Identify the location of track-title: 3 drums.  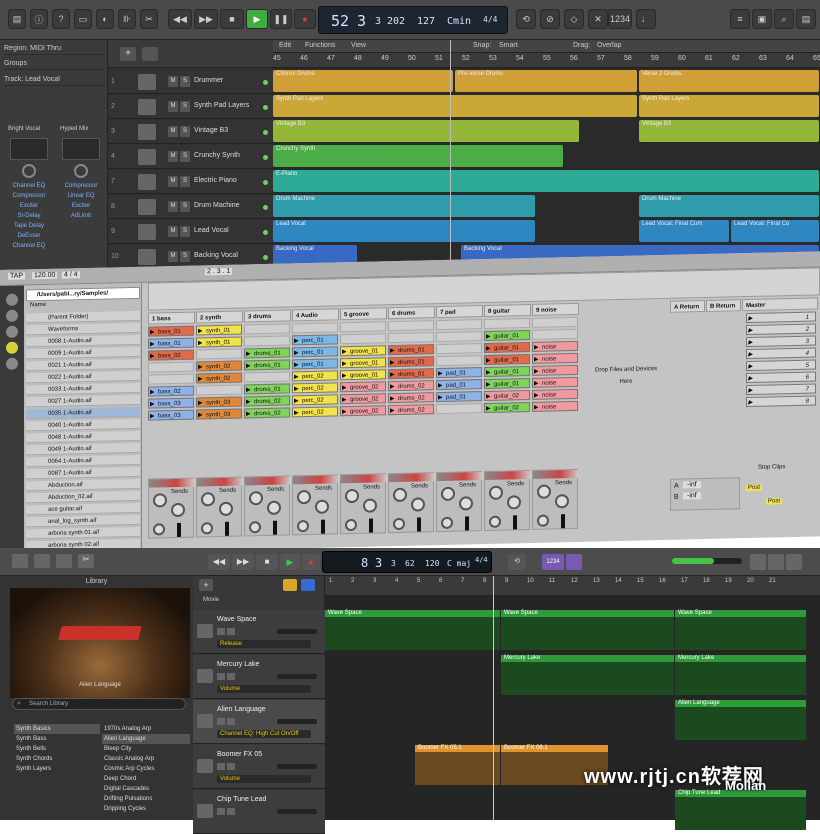
(267, 316).